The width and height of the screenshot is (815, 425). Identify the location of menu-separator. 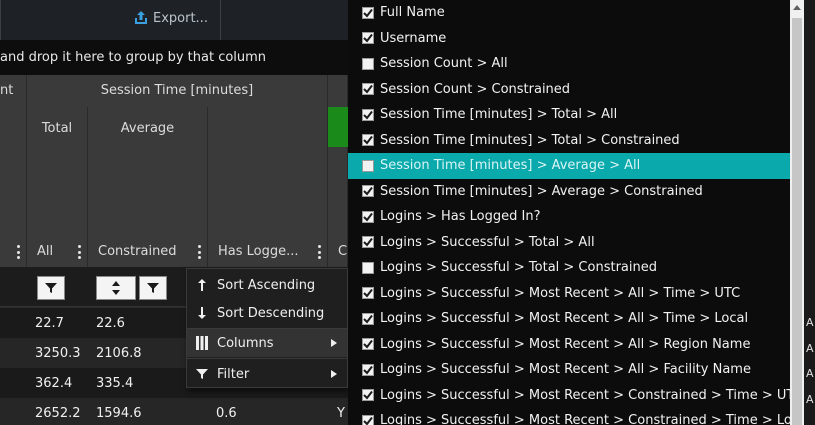
(267, 358).